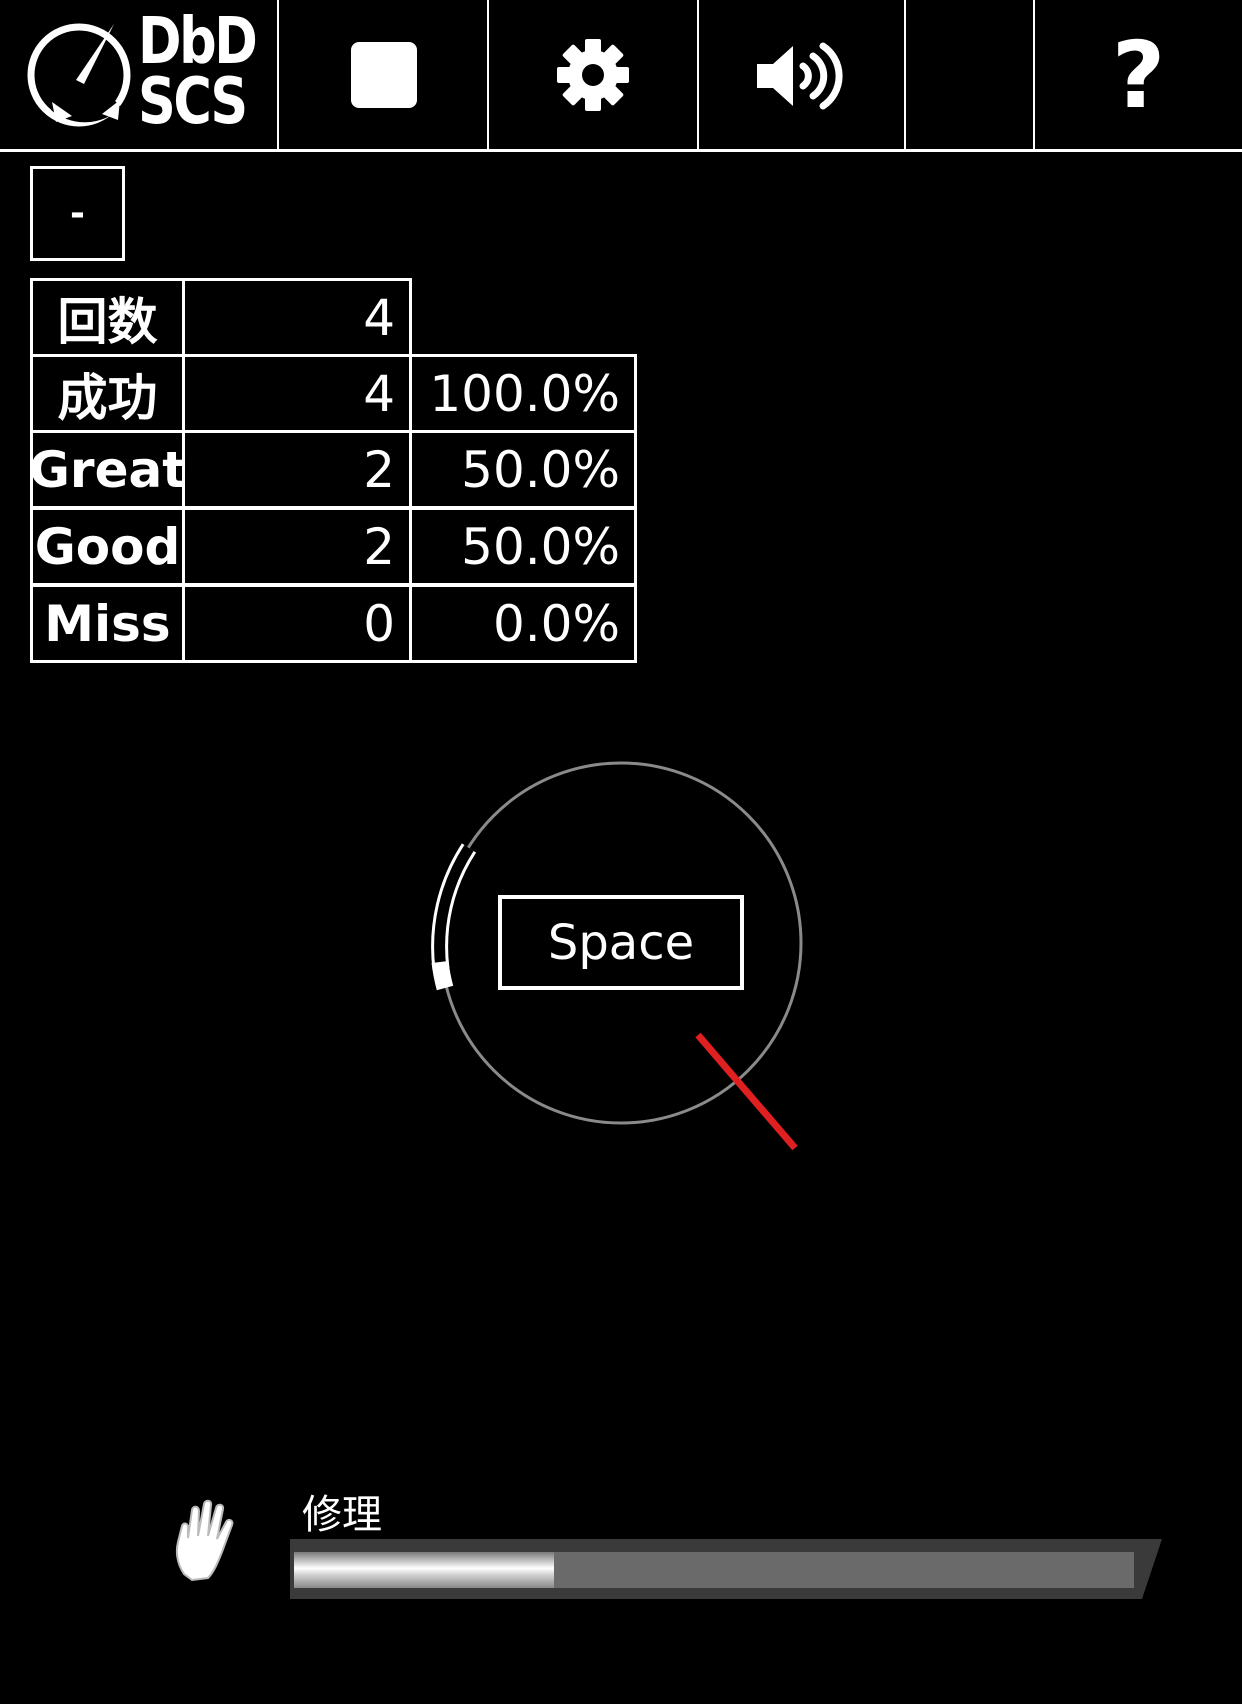 This screenshot has height=1704, width=1242. Describe the element at coordinates (297, 623) in the screenshot. I see `stat-count-miss: 0` at that location.